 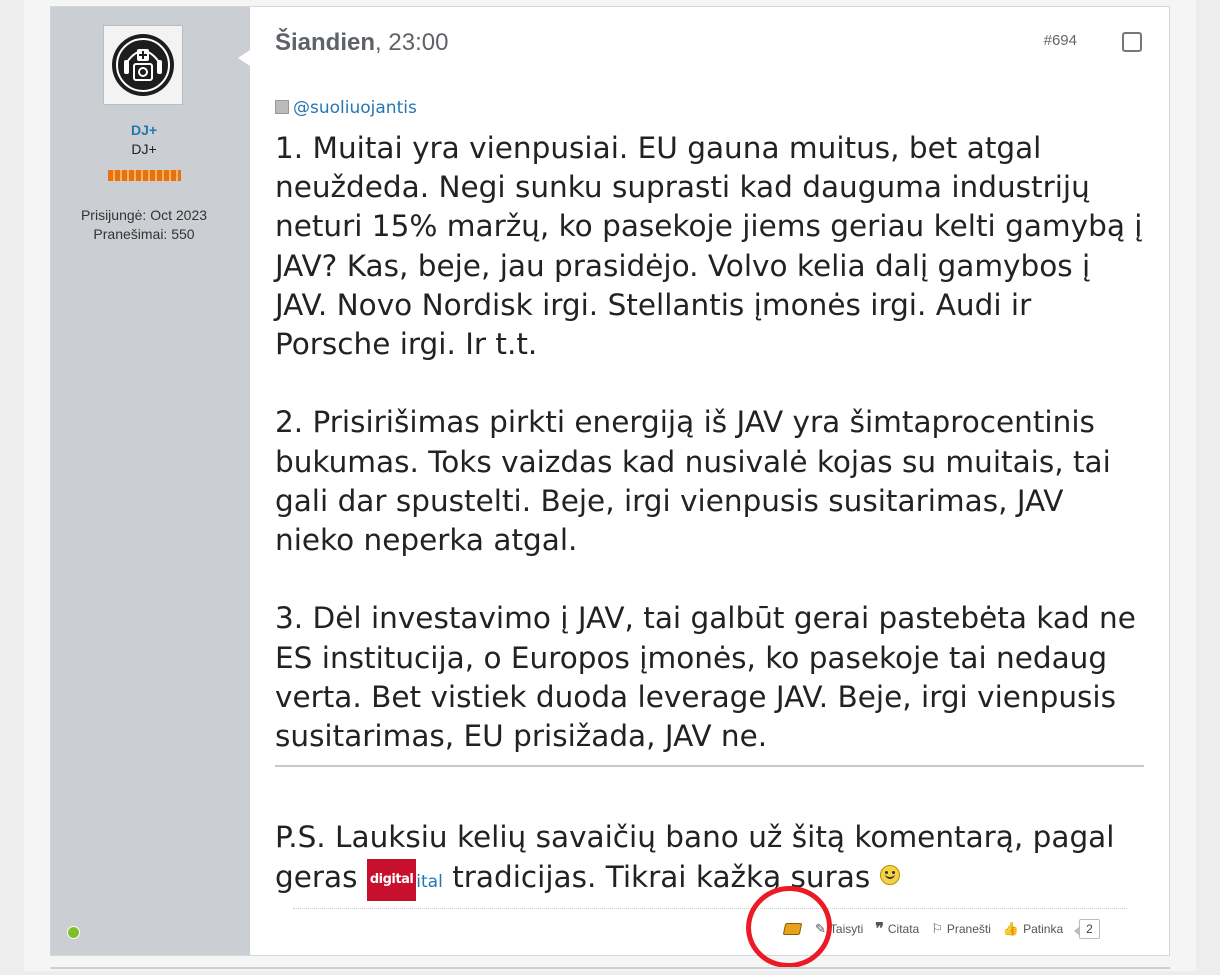 What do you see at coordinates (968, 929) in the screenshot?
I see `report-label: Pranešti` at bounding box center [968, 929].